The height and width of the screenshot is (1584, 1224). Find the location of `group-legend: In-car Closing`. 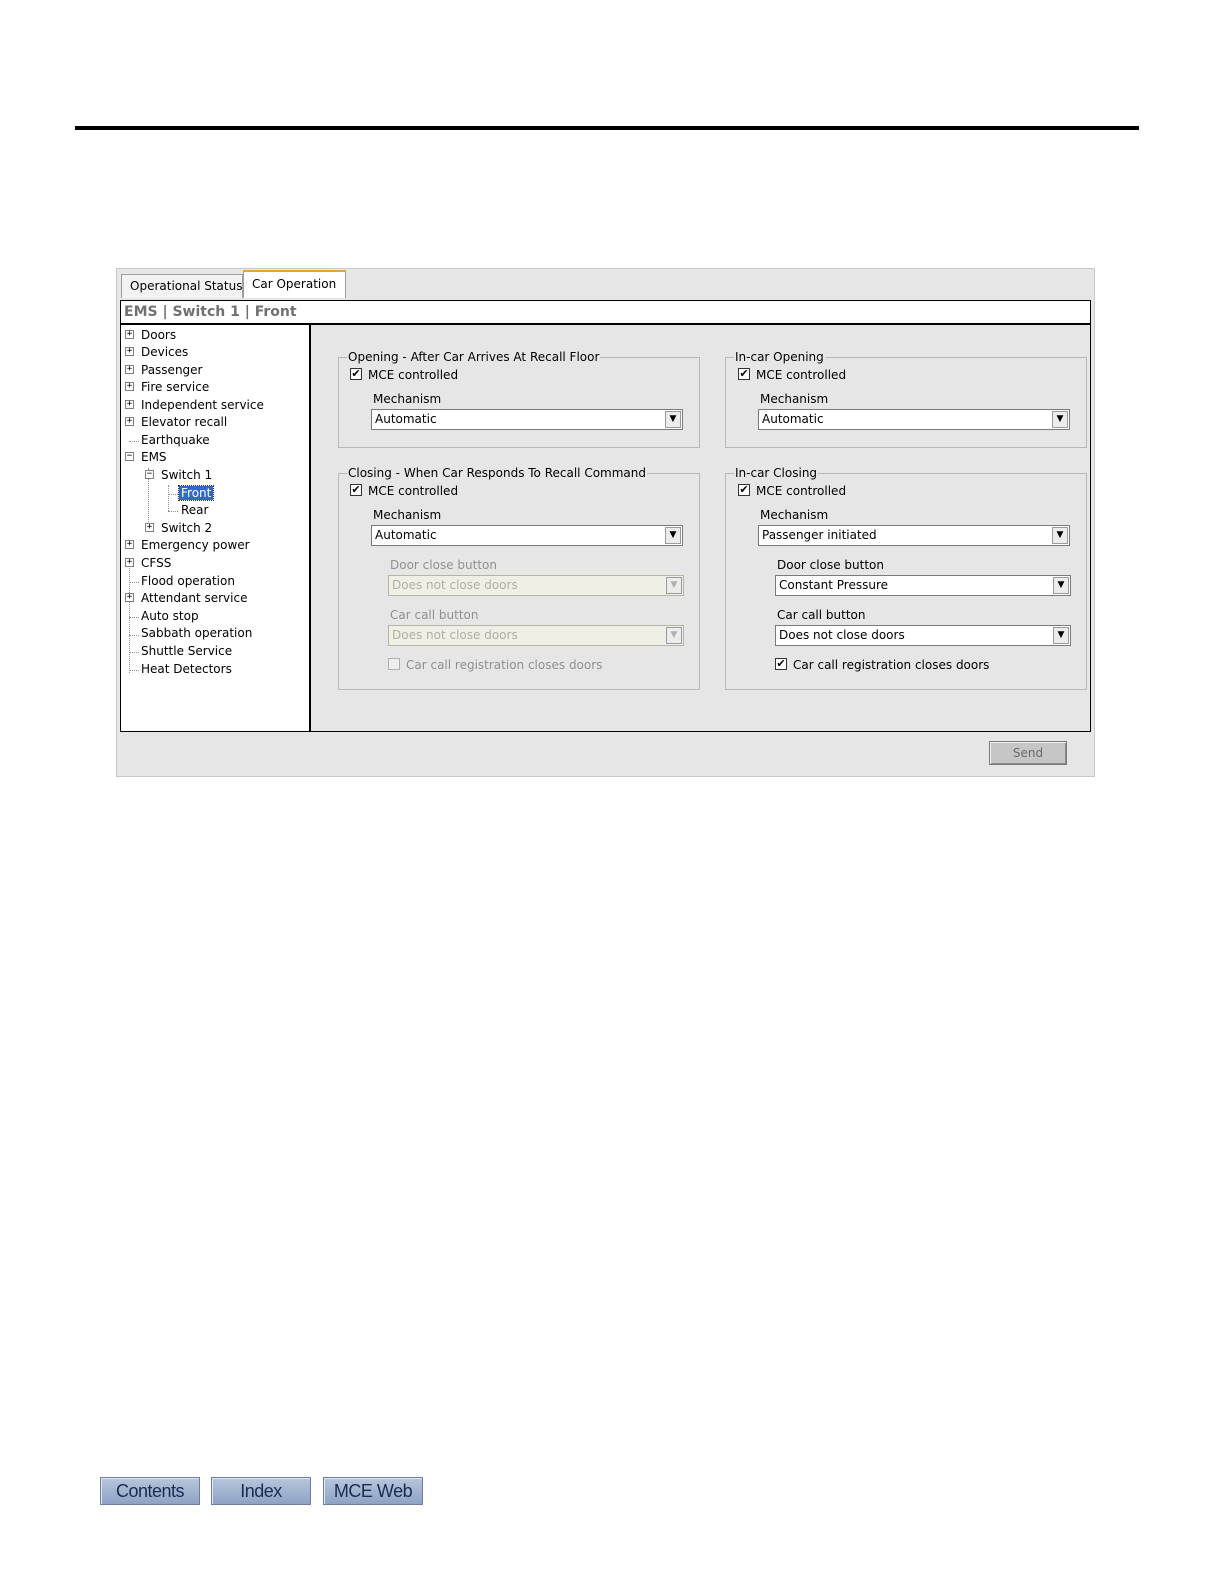

group-legend: In-car Closing is located at coordinates (776, 473).